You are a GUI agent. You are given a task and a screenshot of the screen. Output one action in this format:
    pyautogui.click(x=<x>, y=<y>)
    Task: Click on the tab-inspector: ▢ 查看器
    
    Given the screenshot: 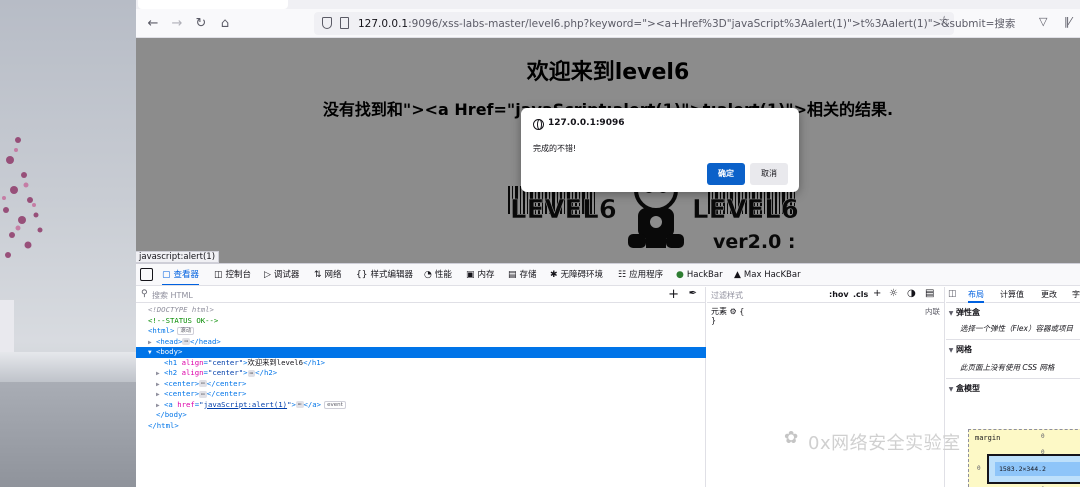 What is the action you would take?
    pyautogui.click(x=181, y=274)
    